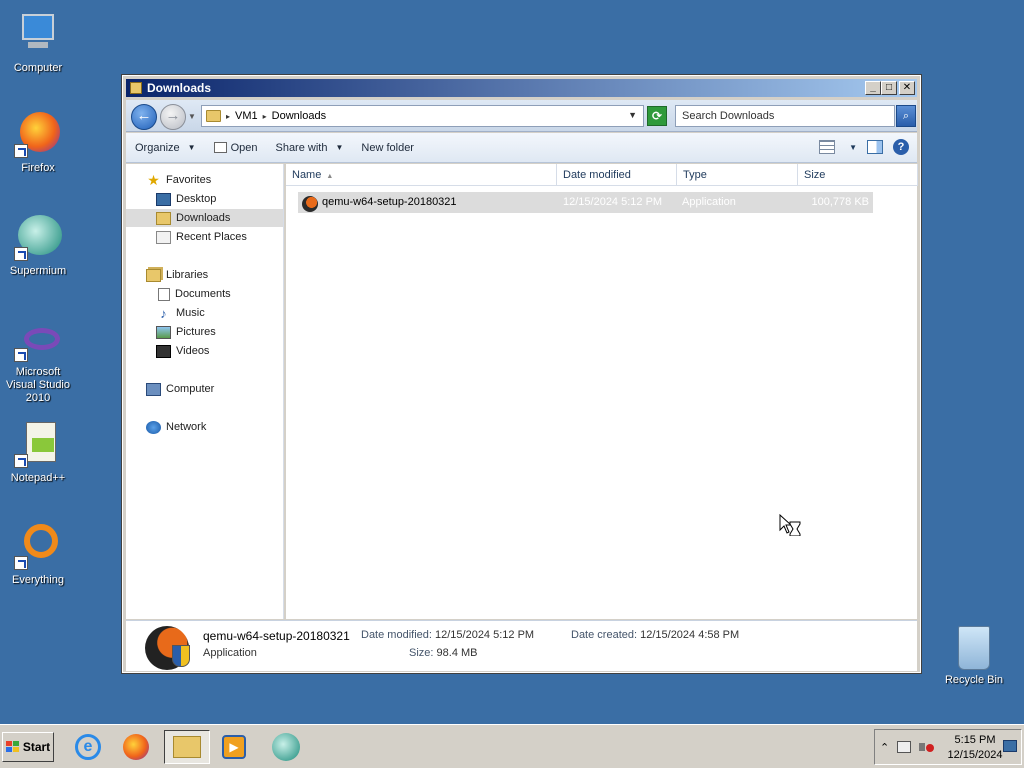  Describe the element at coordinates (38, 363) in the screenshot. I see `desktop-icon-visual-studio: Microsoft Visual Studio 2010` at that location.